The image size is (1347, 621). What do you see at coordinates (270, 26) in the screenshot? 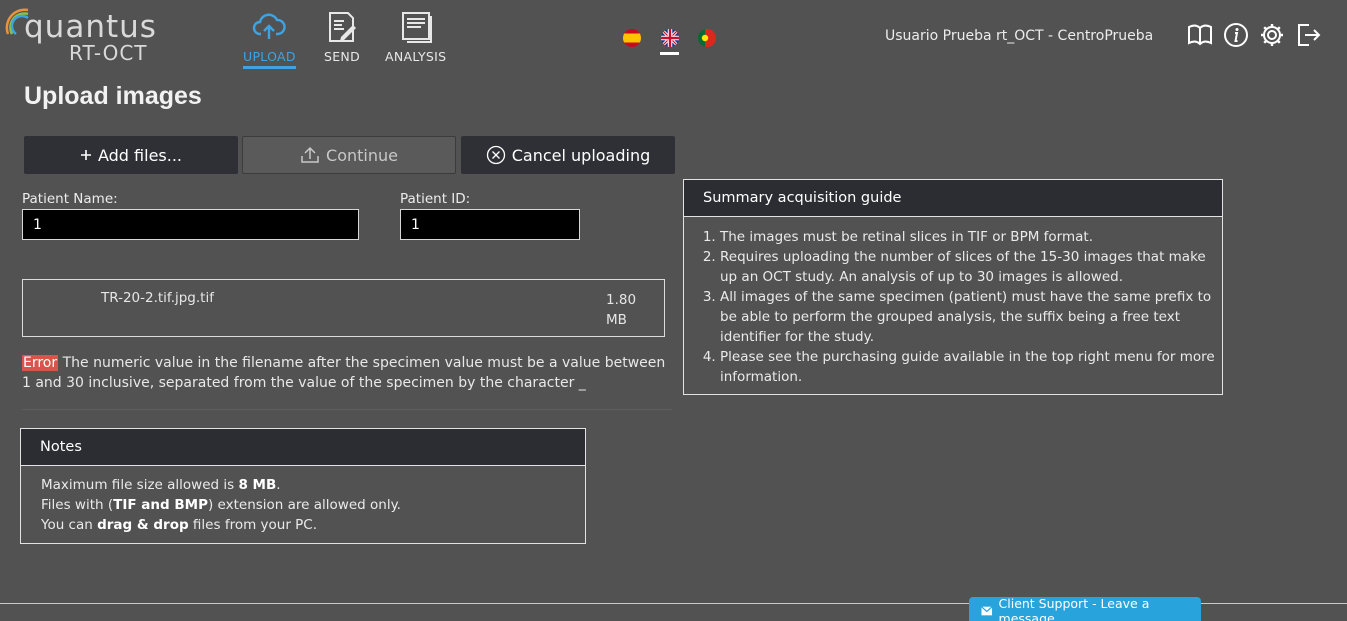
I see `cloud-upload-icon` at bounding box center [270, 26].